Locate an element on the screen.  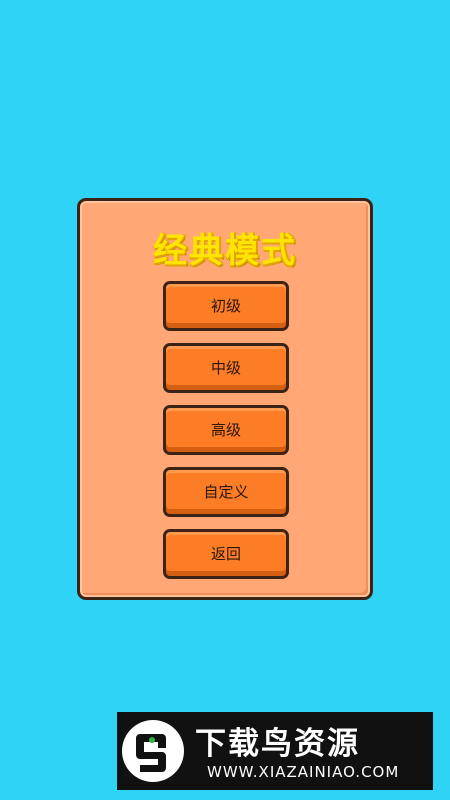
advanced-button: 高级 is located at coordinates (226, 430).